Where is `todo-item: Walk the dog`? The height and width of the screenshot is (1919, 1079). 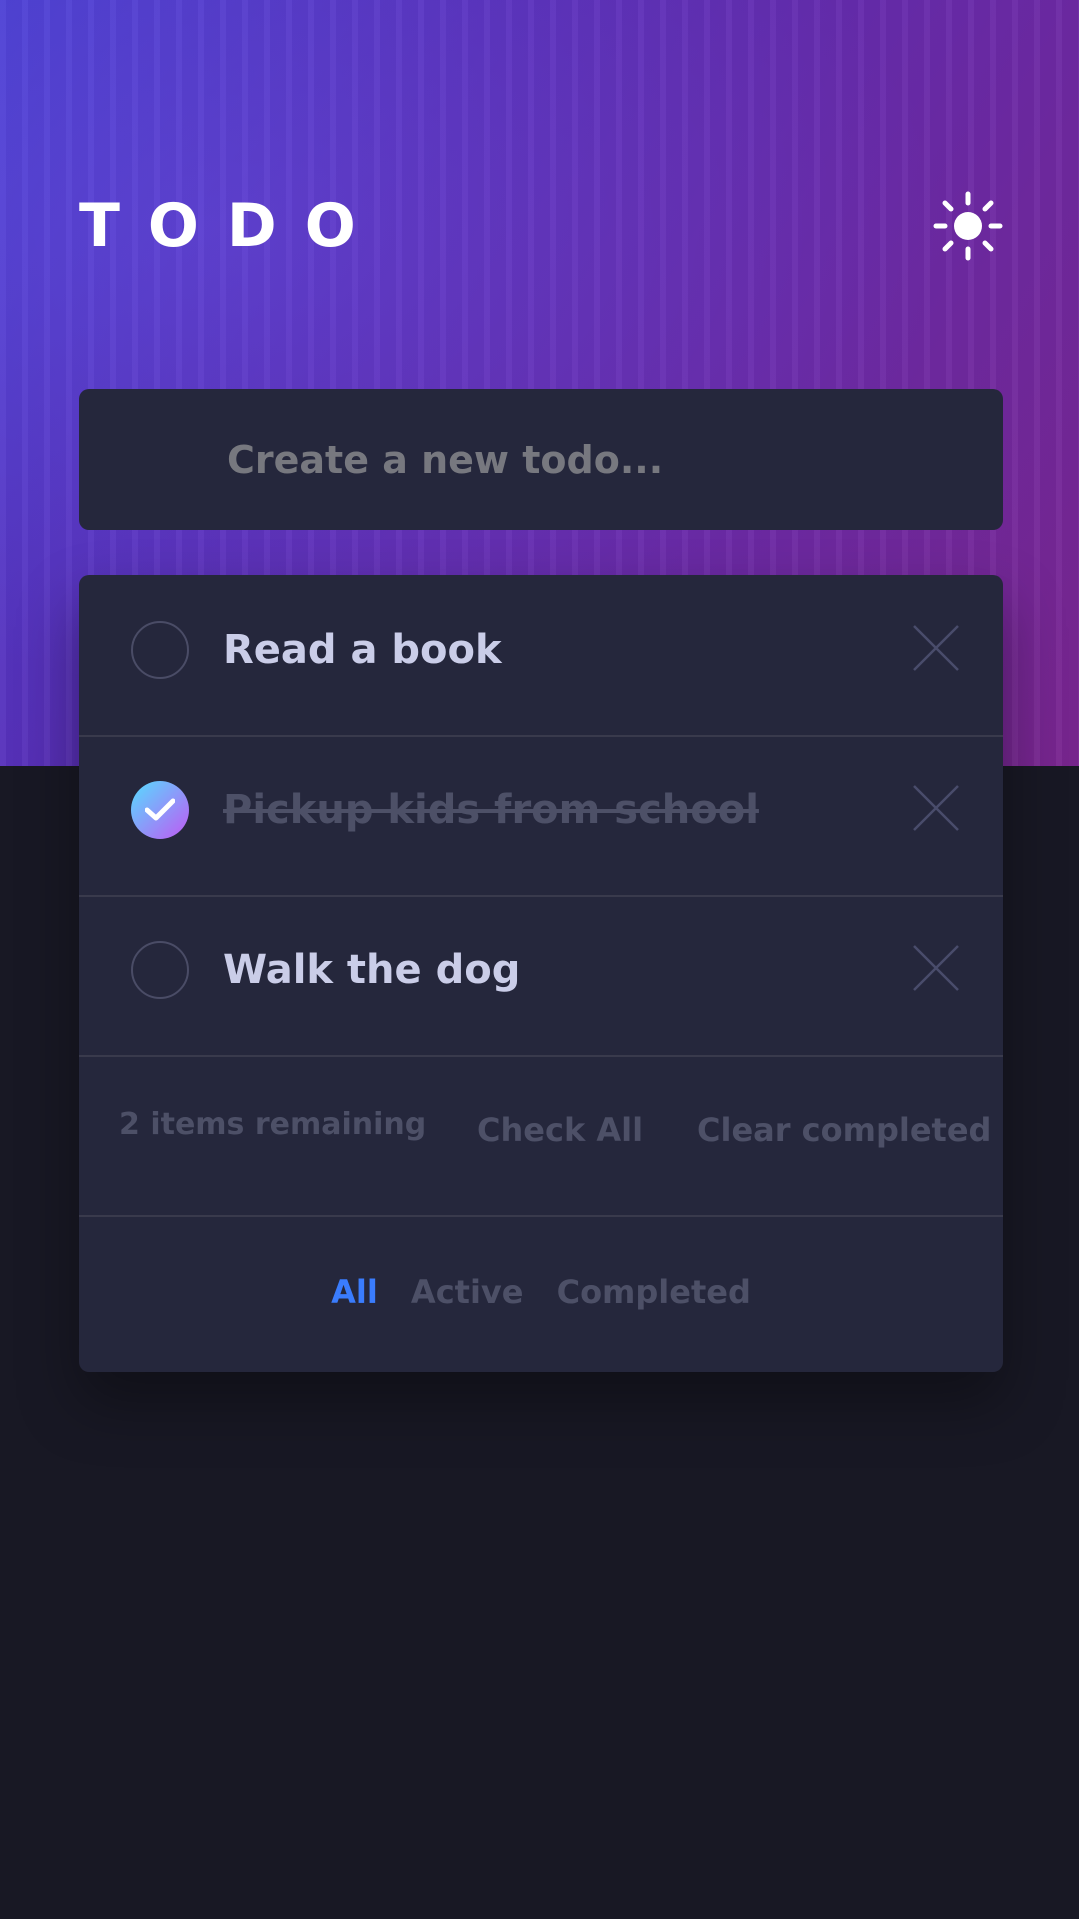
todo-item: Walk the dog is located at coordinates (541, 976).